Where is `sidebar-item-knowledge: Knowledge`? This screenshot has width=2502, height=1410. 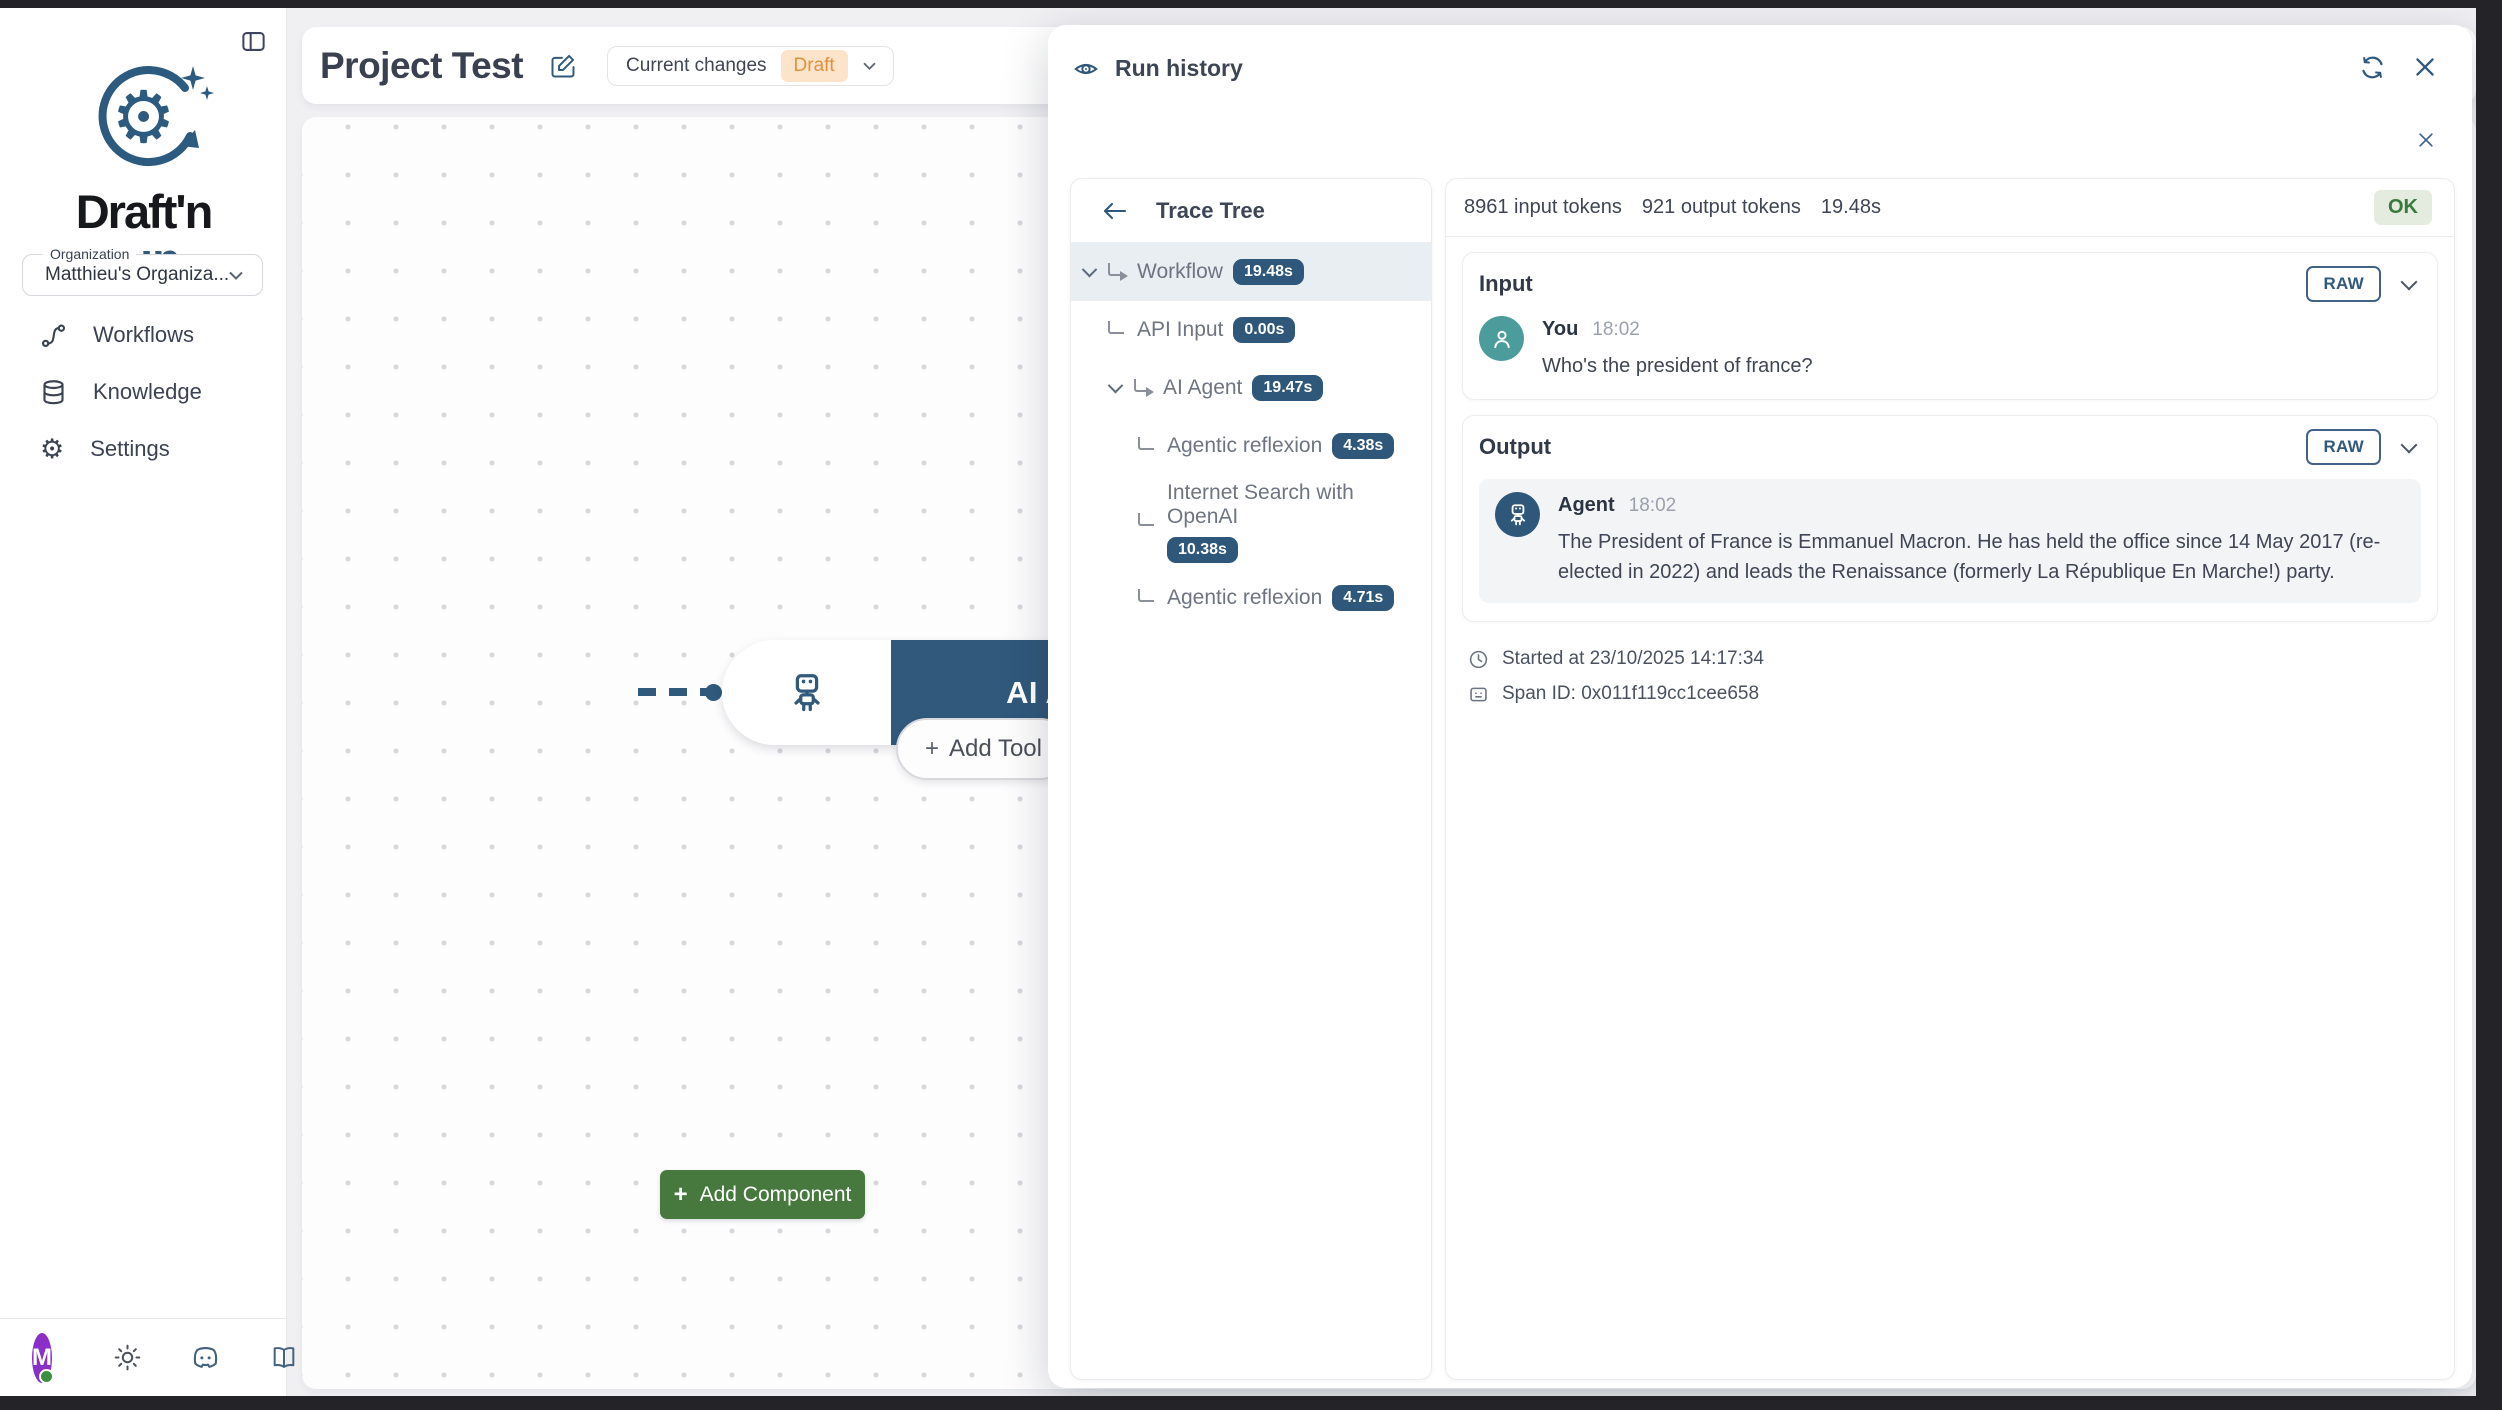 sidebar-item-knowledge: Knowledge is located at coordinates (143, 392).